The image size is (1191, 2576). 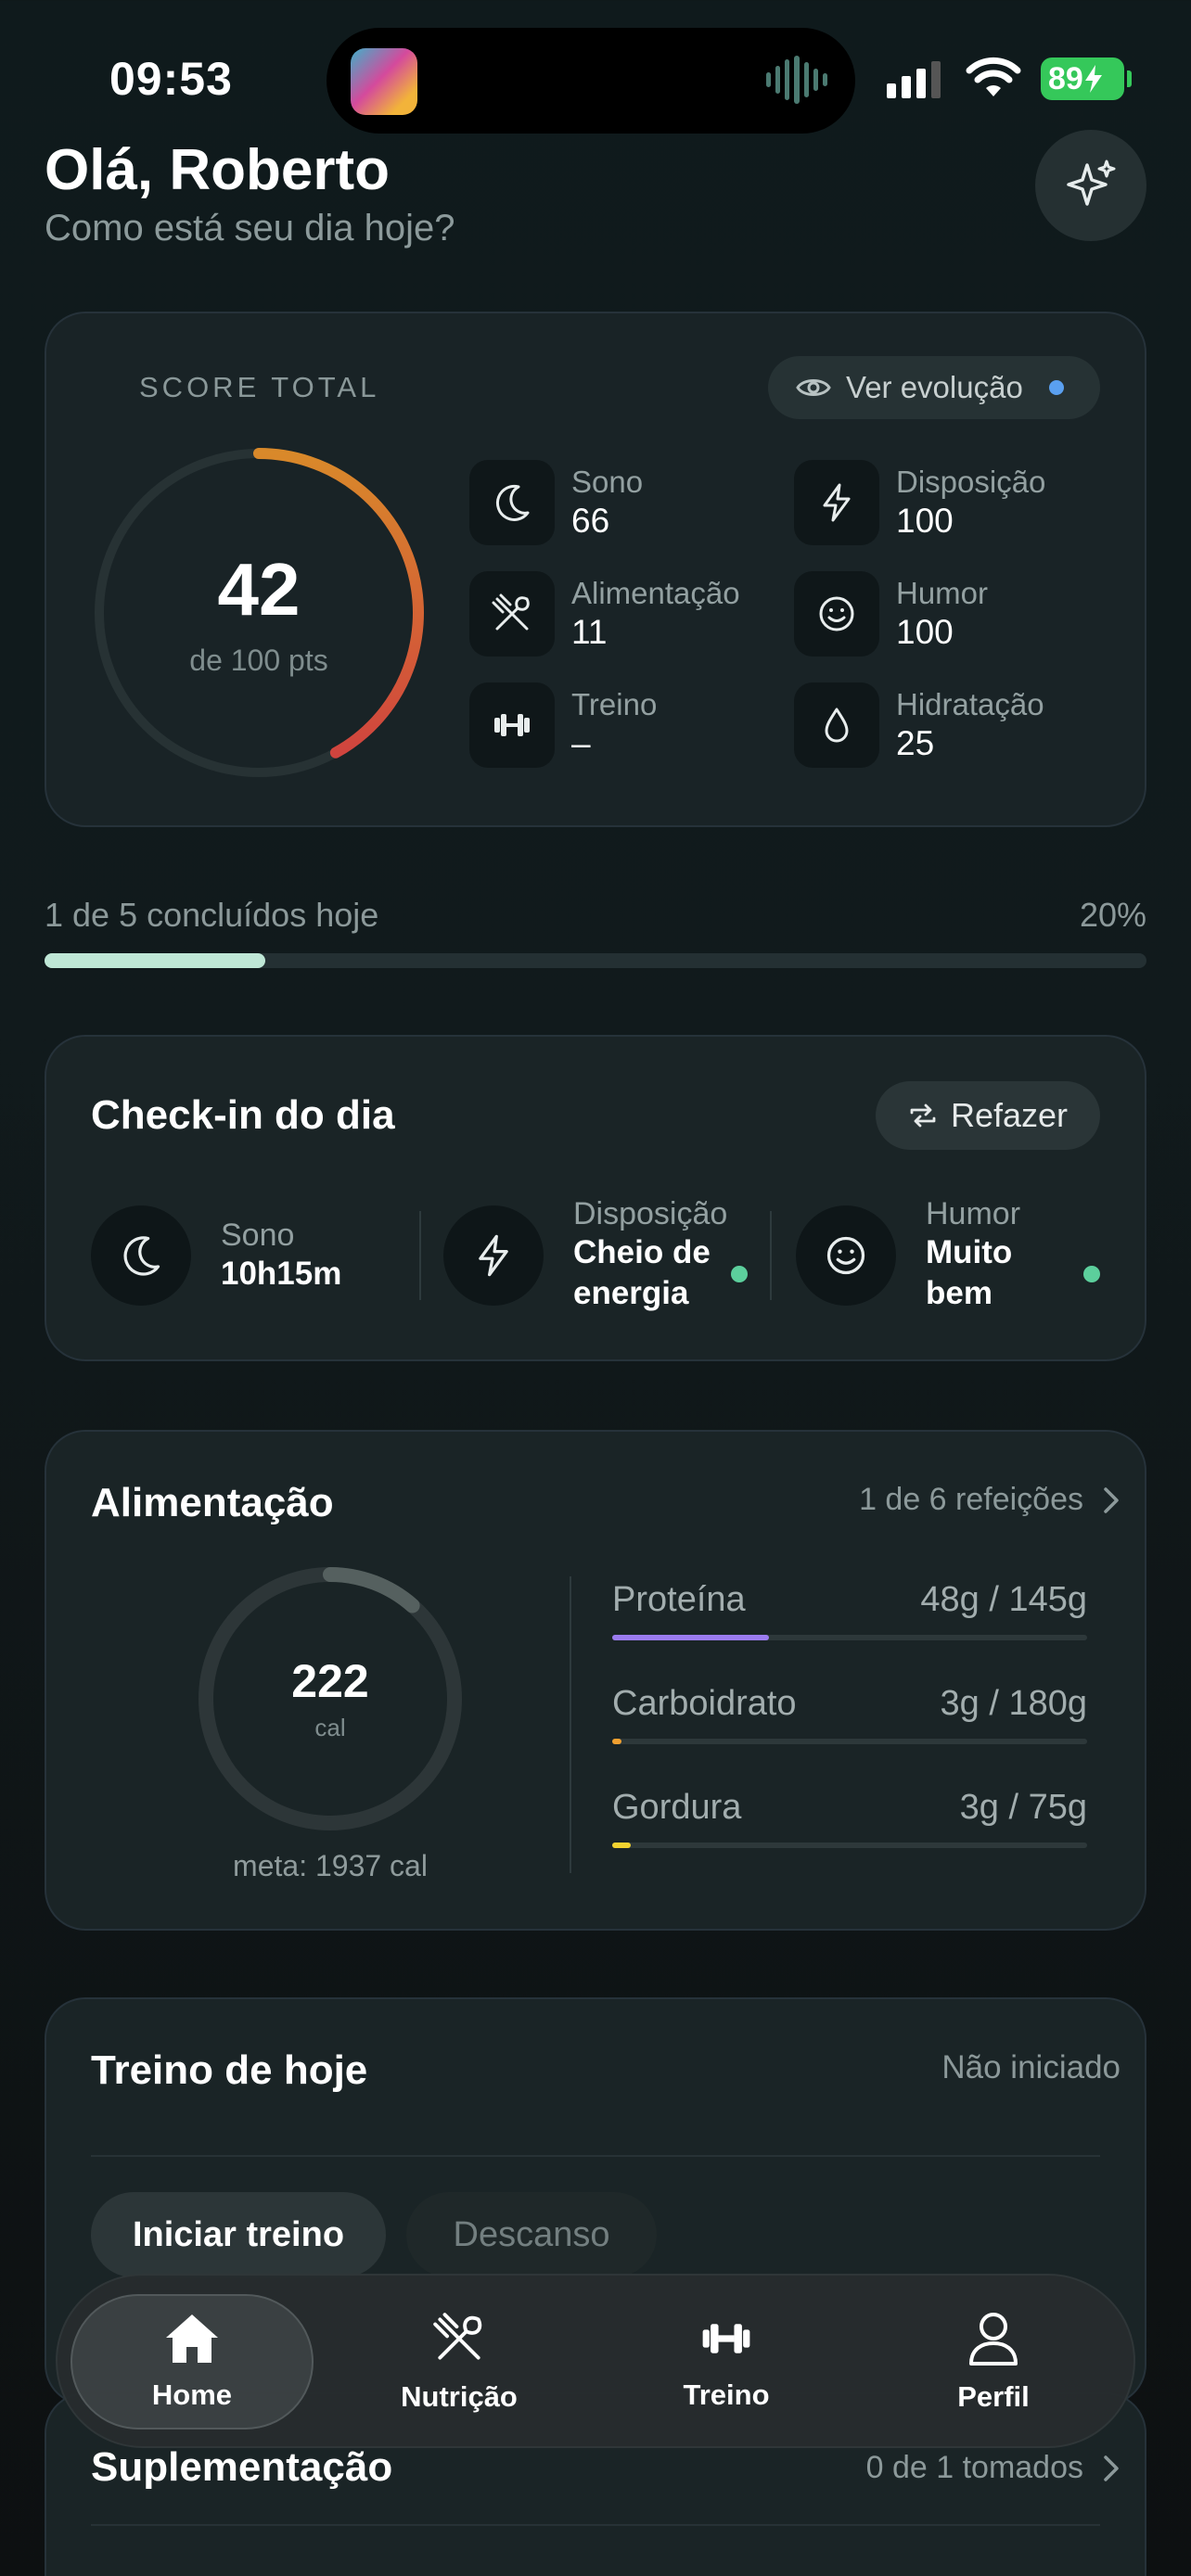 What do you see at coordinates (595, 961) in the screenshot?
I see `daily-progress-bar` at bounding box center [595, 961].